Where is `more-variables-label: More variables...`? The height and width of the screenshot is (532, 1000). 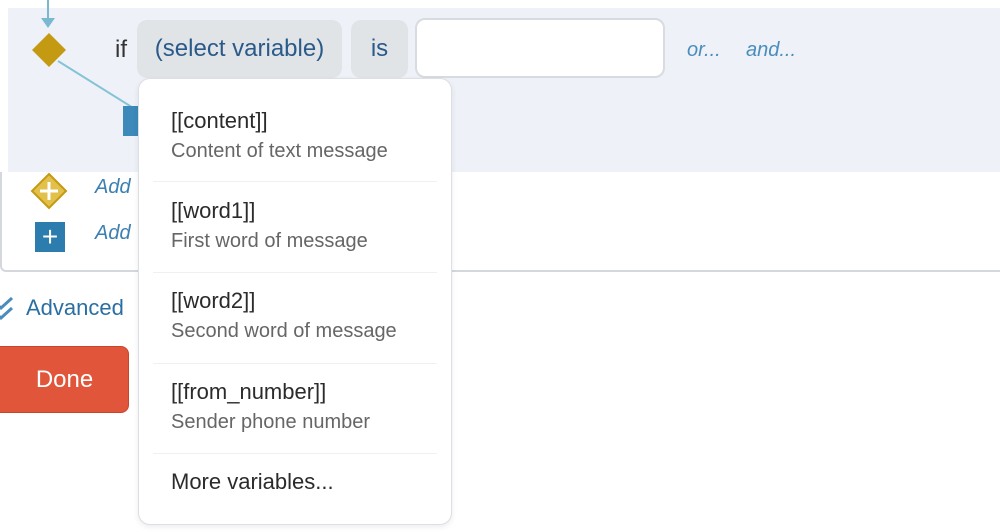
more-variables-label: More variables... is located at coordinates (252, 482).